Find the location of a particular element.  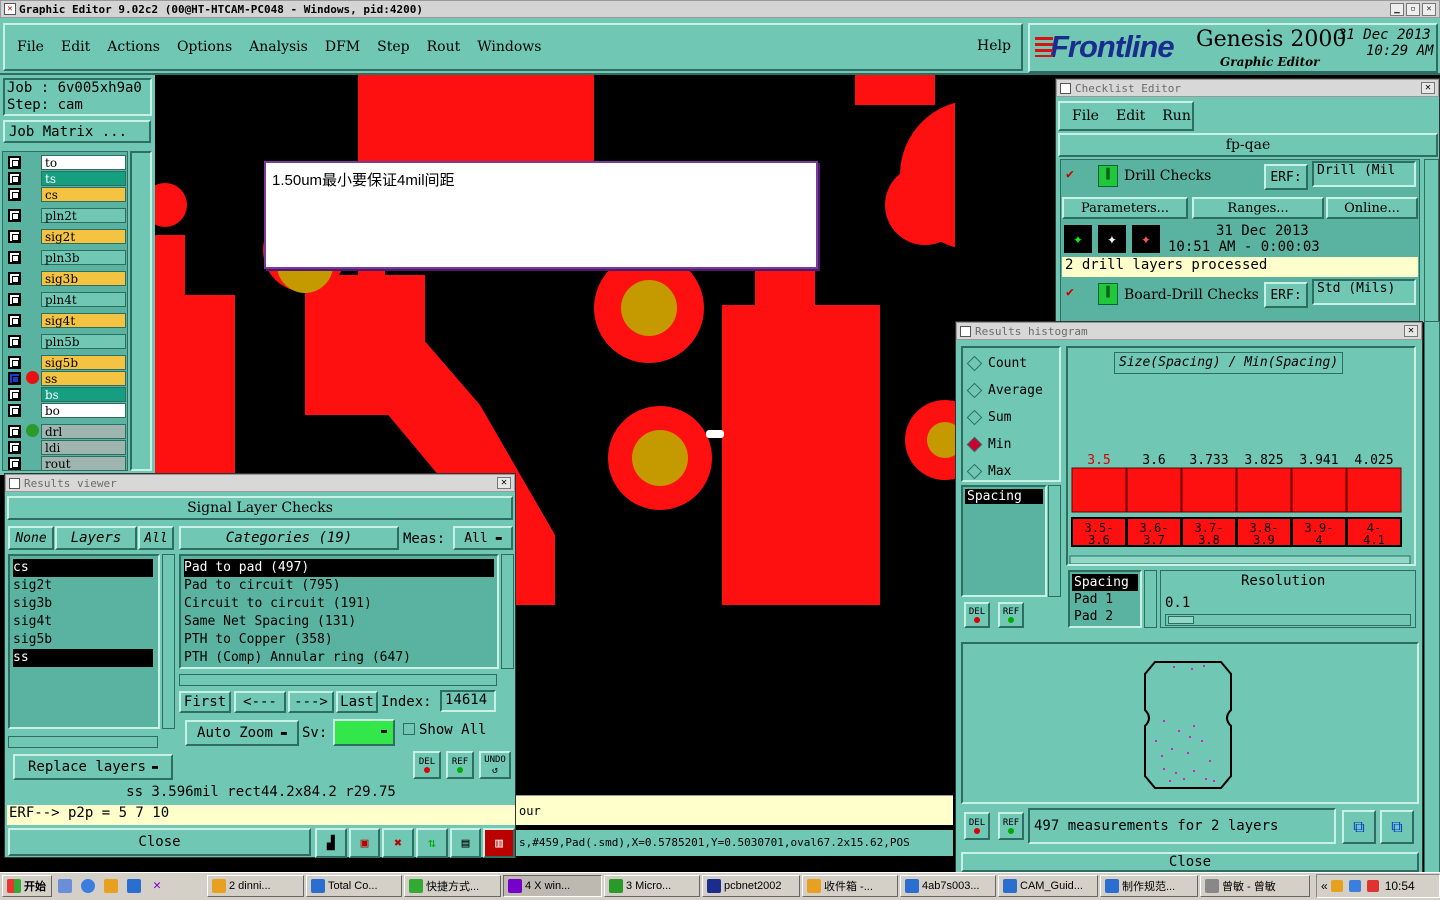

checklist-menu-file: File is located at coordinates (1085, 116).